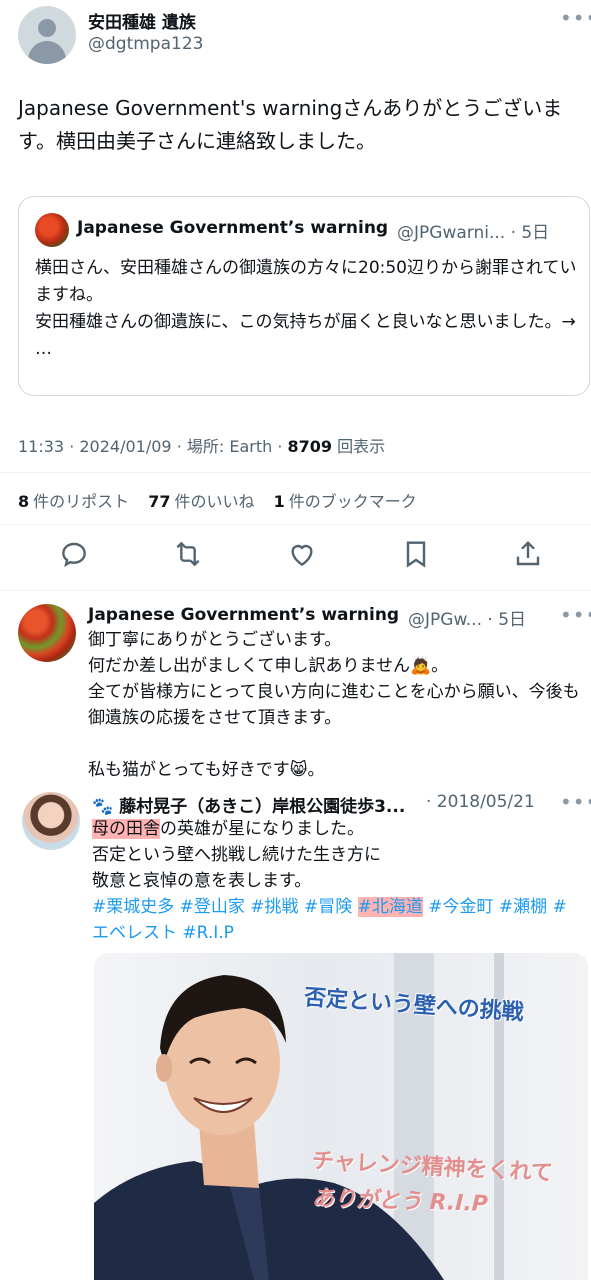 The image size is (591, 1280). Describe the element at coordinates (145, 44) in the screenshot. I see `author-handle: @dgtmpa123` at that location.